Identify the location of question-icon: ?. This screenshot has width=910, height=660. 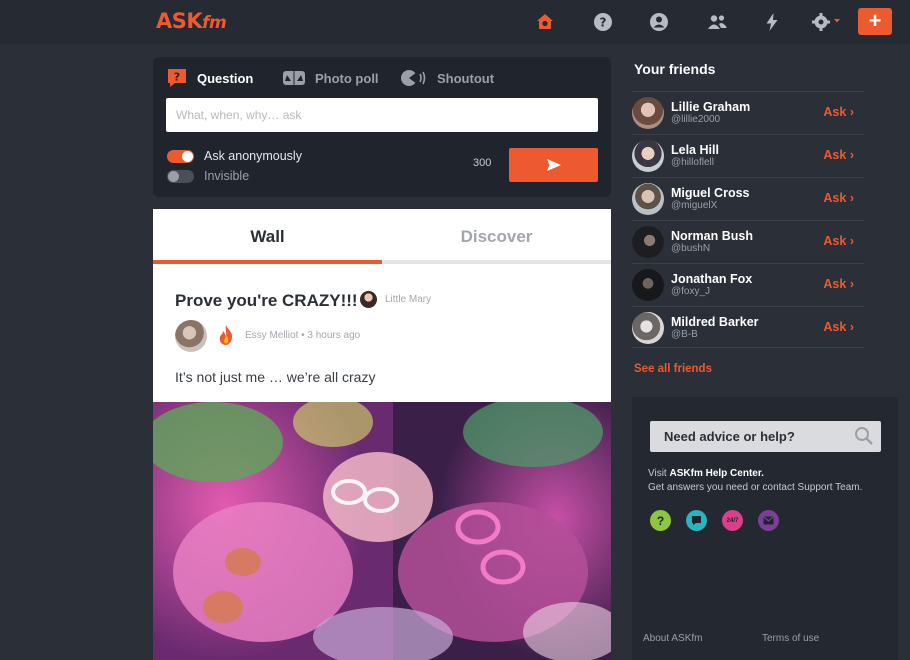
(177, 78).